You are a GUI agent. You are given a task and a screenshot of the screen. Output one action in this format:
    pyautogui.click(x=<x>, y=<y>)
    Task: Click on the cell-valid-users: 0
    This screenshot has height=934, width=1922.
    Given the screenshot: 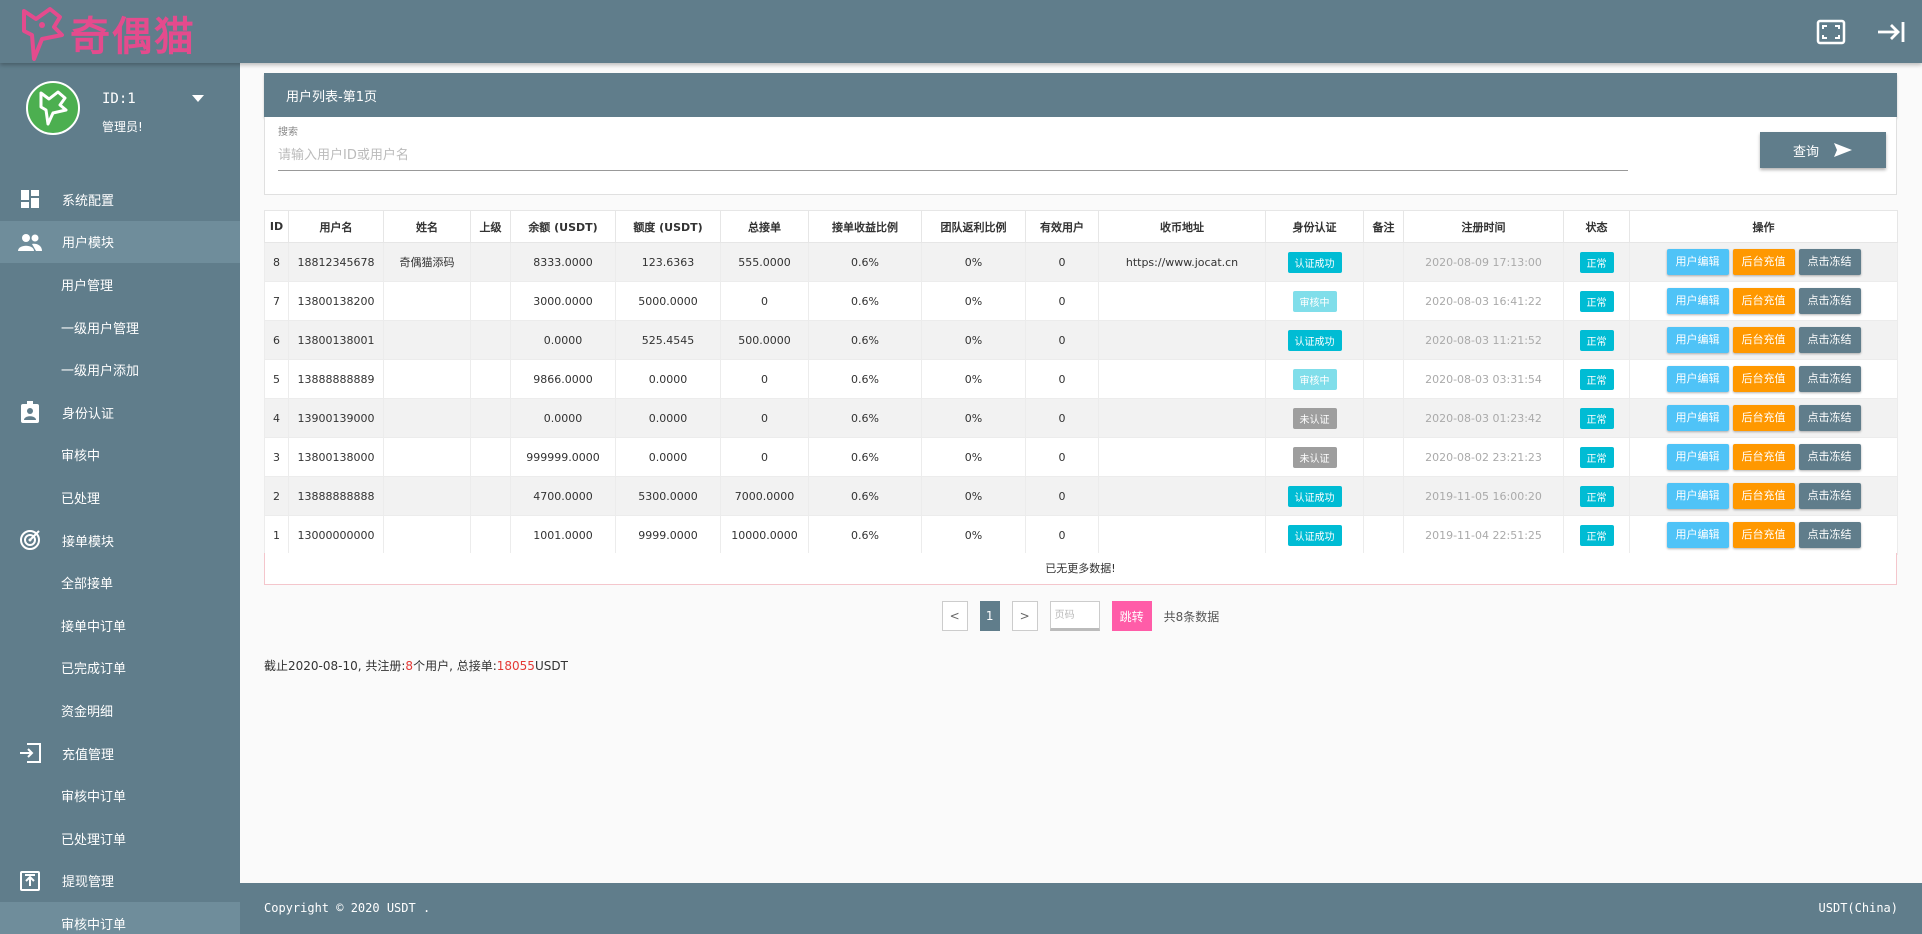 What is the action you would take?
    pyautogui.click(x=1062, y=301)
    